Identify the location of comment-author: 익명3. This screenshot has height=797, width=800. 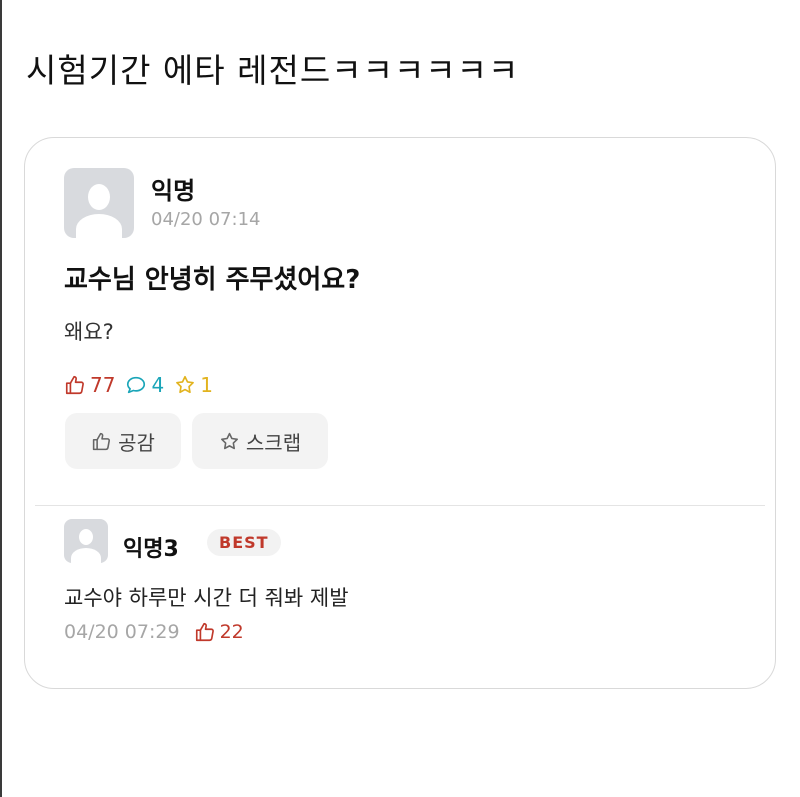
(151, 549).